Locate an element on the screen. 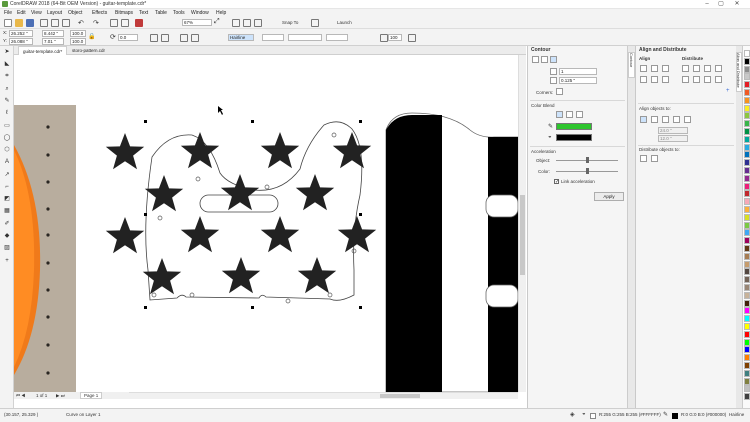 This screenshot has width=750, height=422. nudge-field: 100 is located at coordinates (395, 37).